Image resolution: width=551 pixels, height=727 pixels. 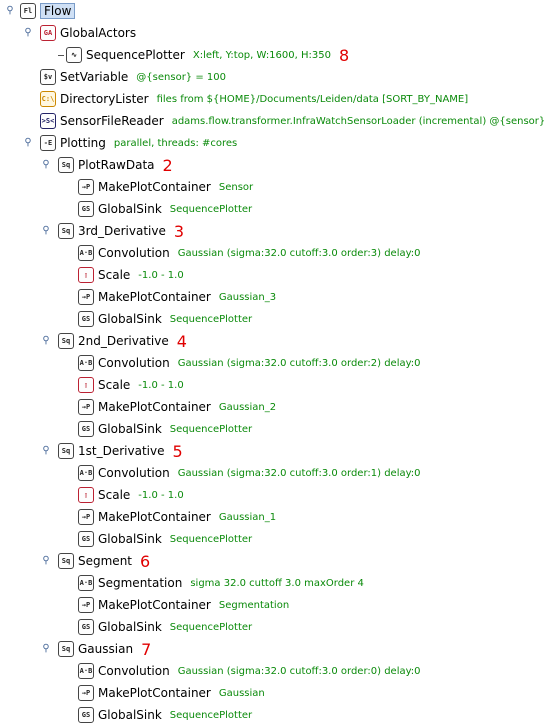 I want to click on tree-node-label: 3rd_Derivative, so click(x=122, y=231).